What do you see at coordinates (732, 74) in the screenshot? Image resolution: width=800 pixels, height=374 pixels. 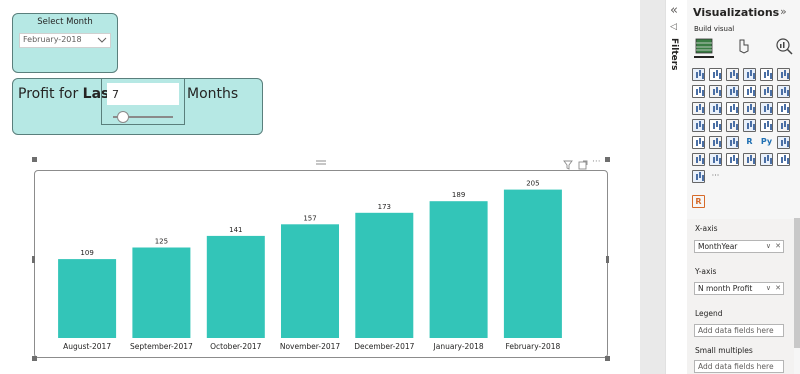 I see `stacked-bar-100-icon` at bounding box center [732, 74].